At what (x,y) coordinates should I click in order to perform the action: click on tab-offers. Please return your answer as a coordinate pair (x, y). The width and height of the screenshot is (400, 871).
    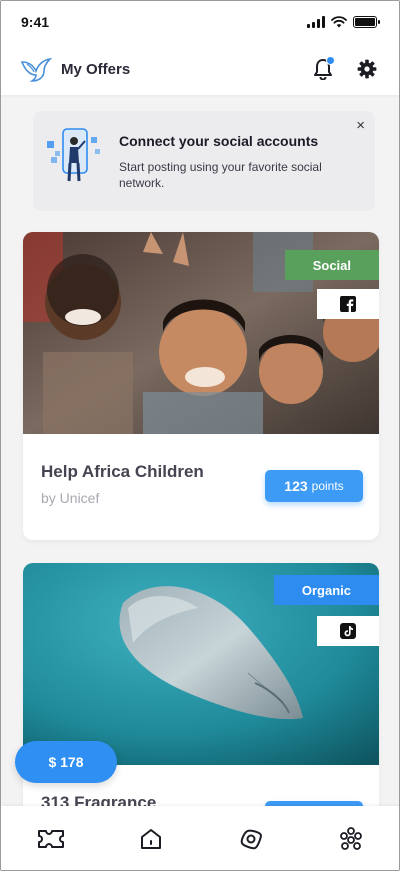
    Looking at the image, I should click on (51, 839).